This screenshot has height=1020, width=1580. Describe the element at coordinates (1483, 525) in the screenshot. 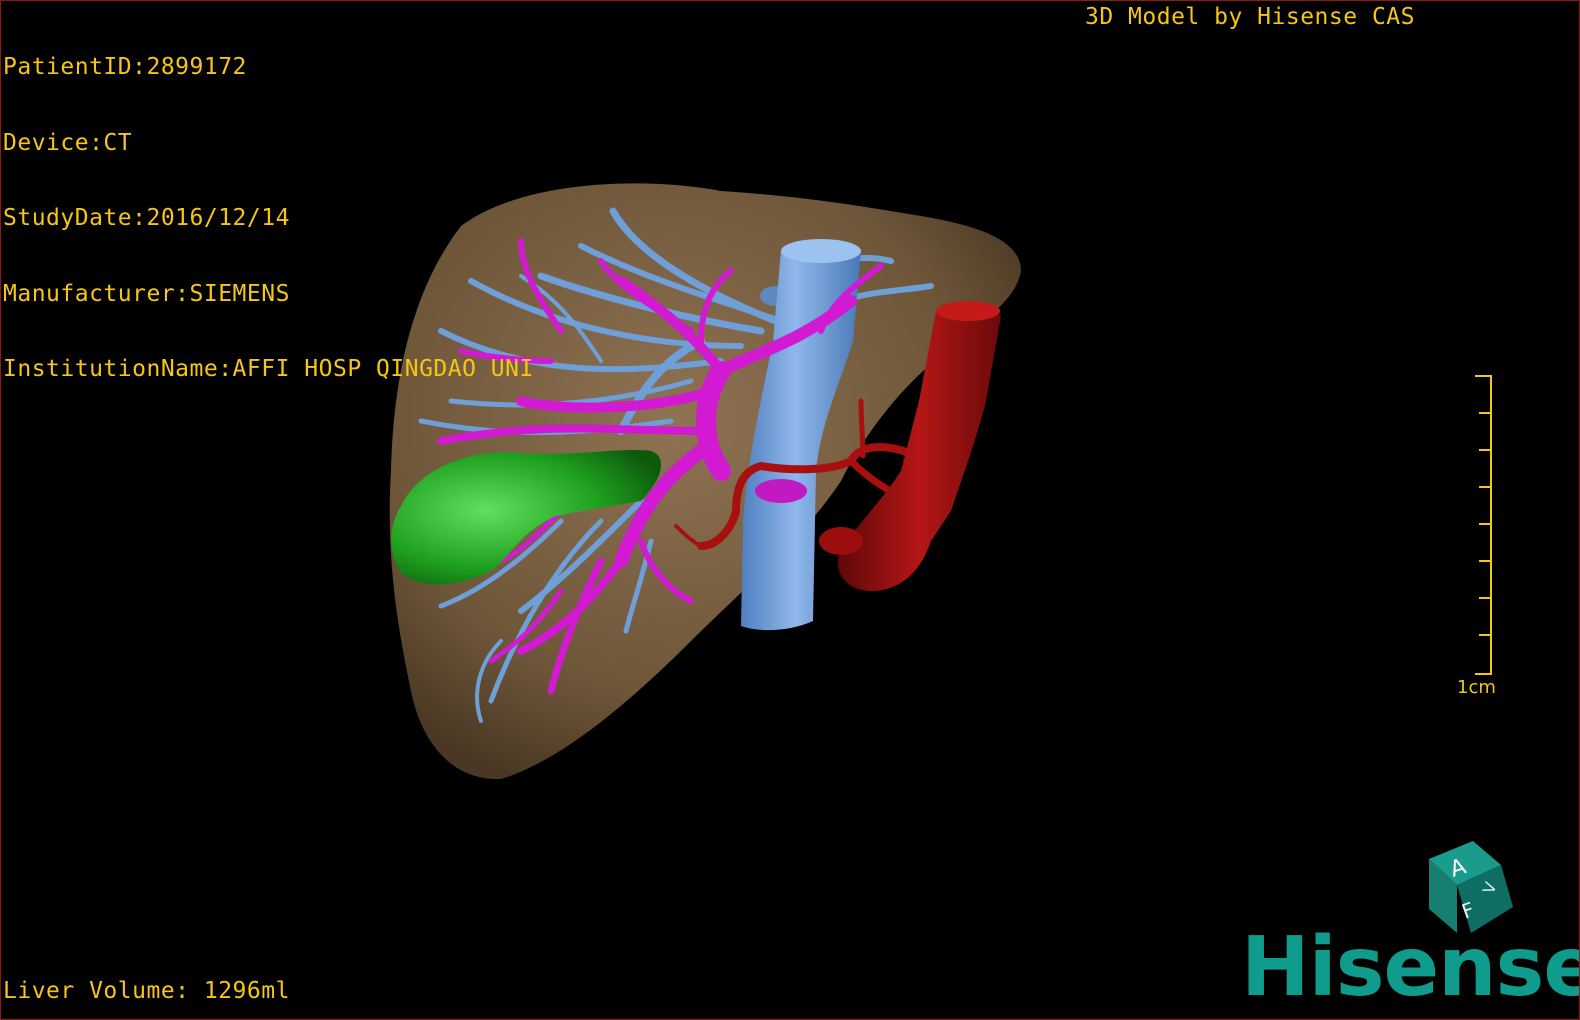

I see `scale-bar` at that location.